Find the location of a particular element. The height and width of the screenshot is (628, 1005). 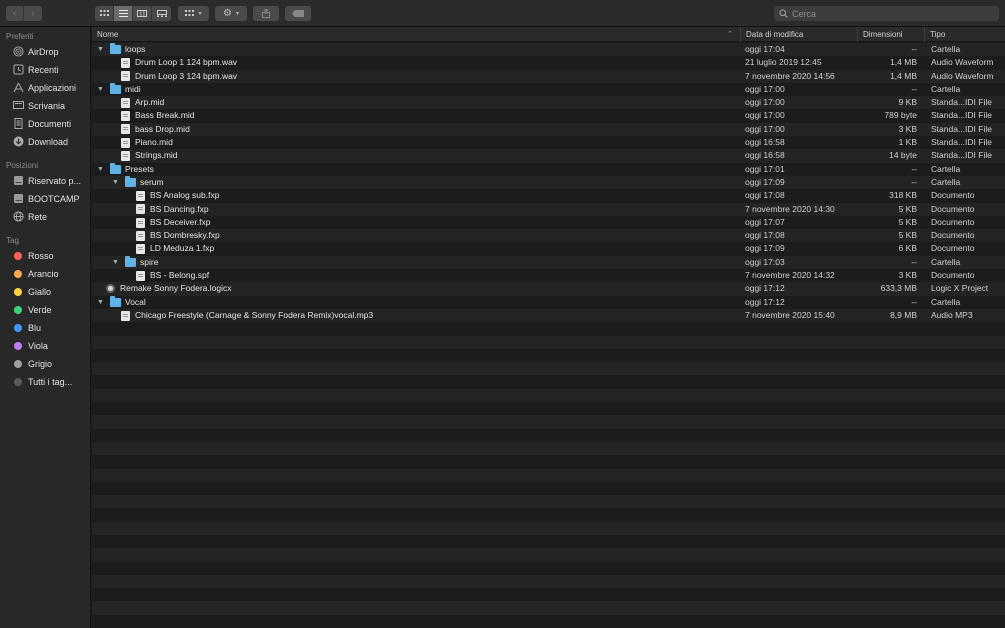

sidebar-item-airdrop: AirDrop is located at coordinates (45, 51).